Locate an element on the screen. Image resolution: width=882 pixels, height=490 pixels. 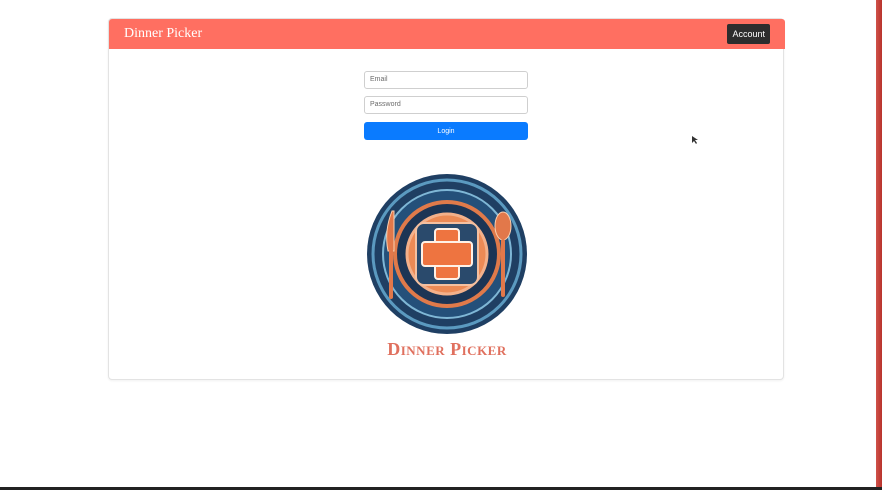
password-input: Password is located at coordinates (446, 105).